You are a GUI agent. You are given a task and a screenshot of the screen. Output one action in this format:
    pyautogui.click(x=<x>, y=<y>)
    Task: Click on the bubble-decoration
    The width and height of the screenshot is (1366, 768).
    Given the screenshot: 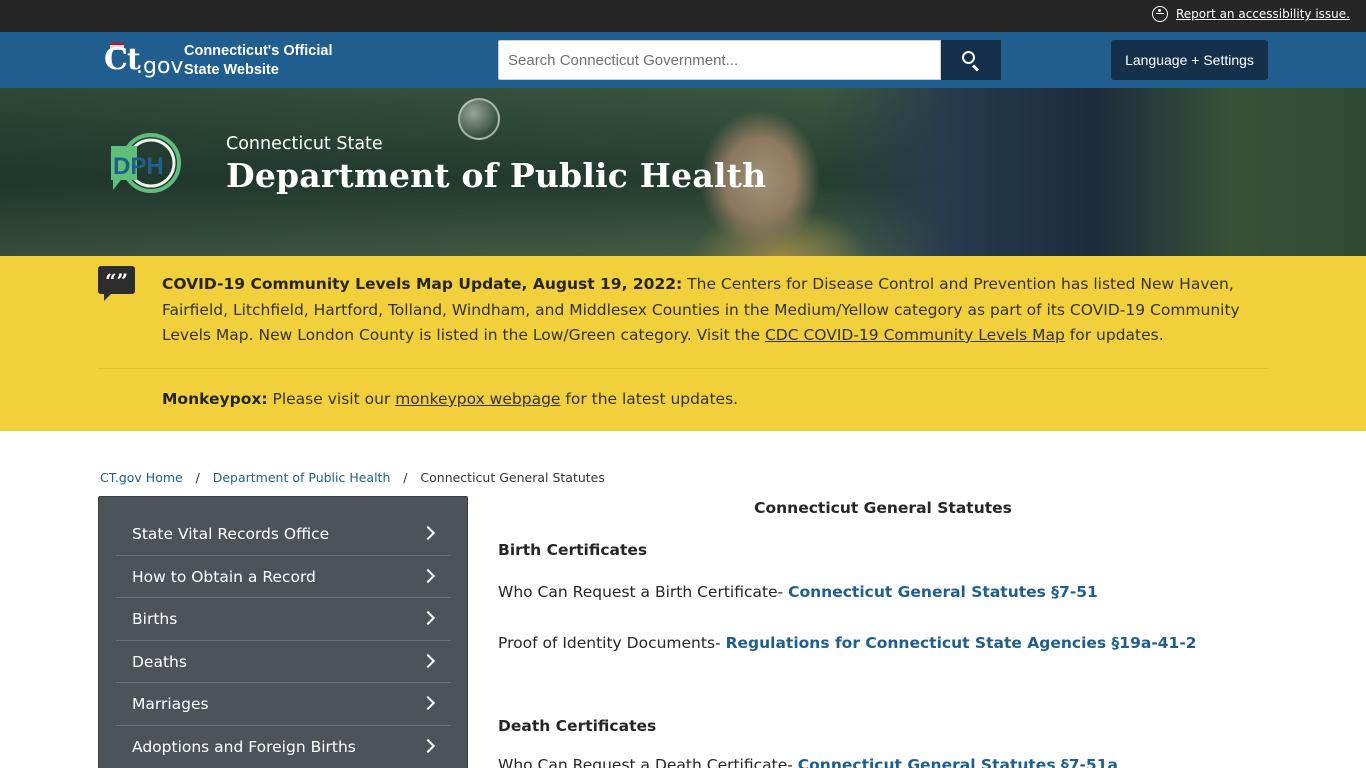 What is the action you would take?
    pyautogui.click(x=479, y=119)
    